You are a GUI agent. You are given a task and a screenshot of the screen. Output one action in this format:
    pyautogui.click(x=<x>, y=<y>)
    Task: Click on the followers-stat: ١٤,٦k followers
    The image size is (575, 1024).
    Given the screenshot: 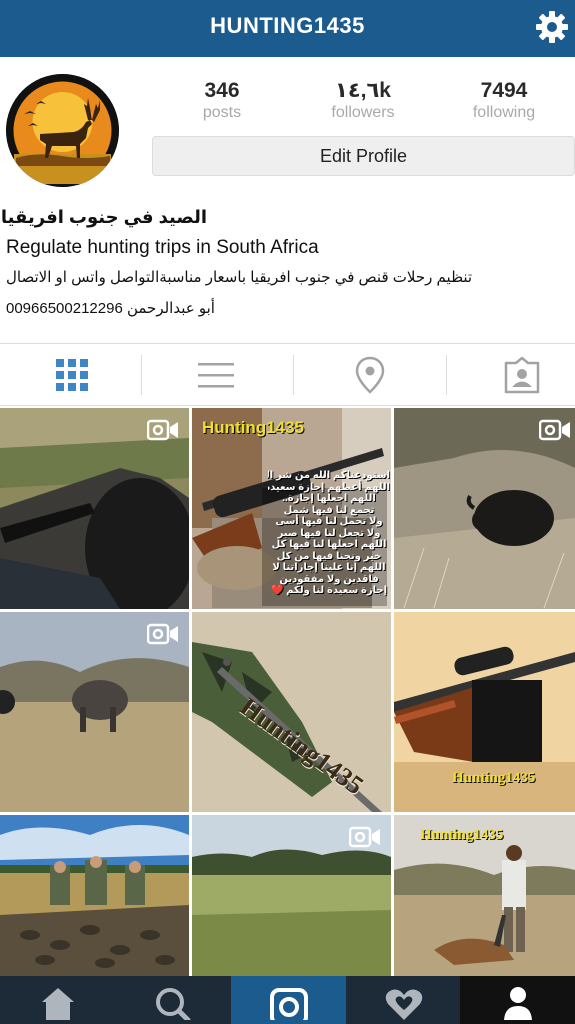 What is the action you would take?
    pyautogui.click(x=363, y=100)
    